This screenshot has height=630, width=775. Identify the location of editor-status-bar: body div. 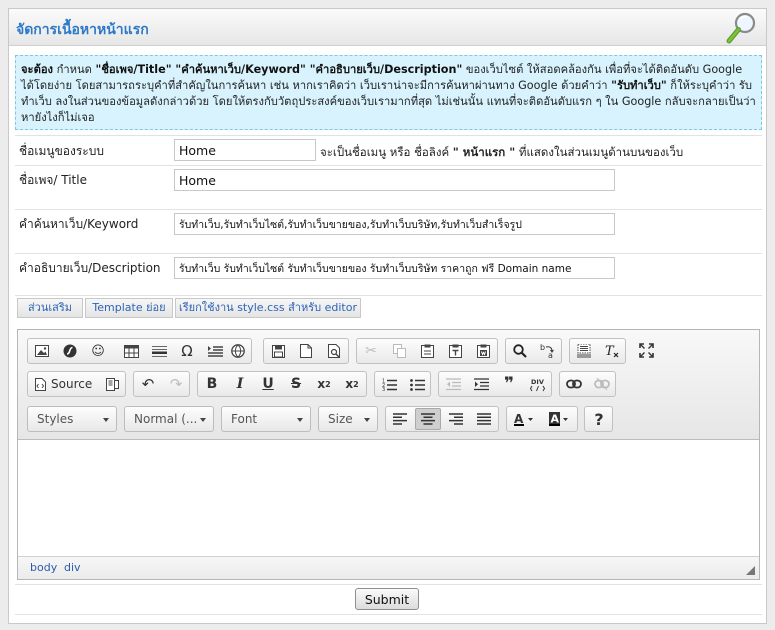
(388, 567).